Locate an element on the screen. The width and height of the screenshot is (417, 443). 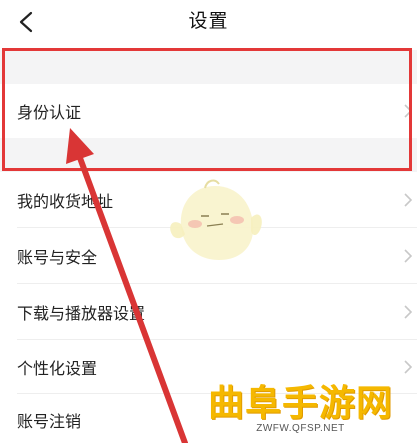
top-bar: 设置 is located at coordinates (208, 22).